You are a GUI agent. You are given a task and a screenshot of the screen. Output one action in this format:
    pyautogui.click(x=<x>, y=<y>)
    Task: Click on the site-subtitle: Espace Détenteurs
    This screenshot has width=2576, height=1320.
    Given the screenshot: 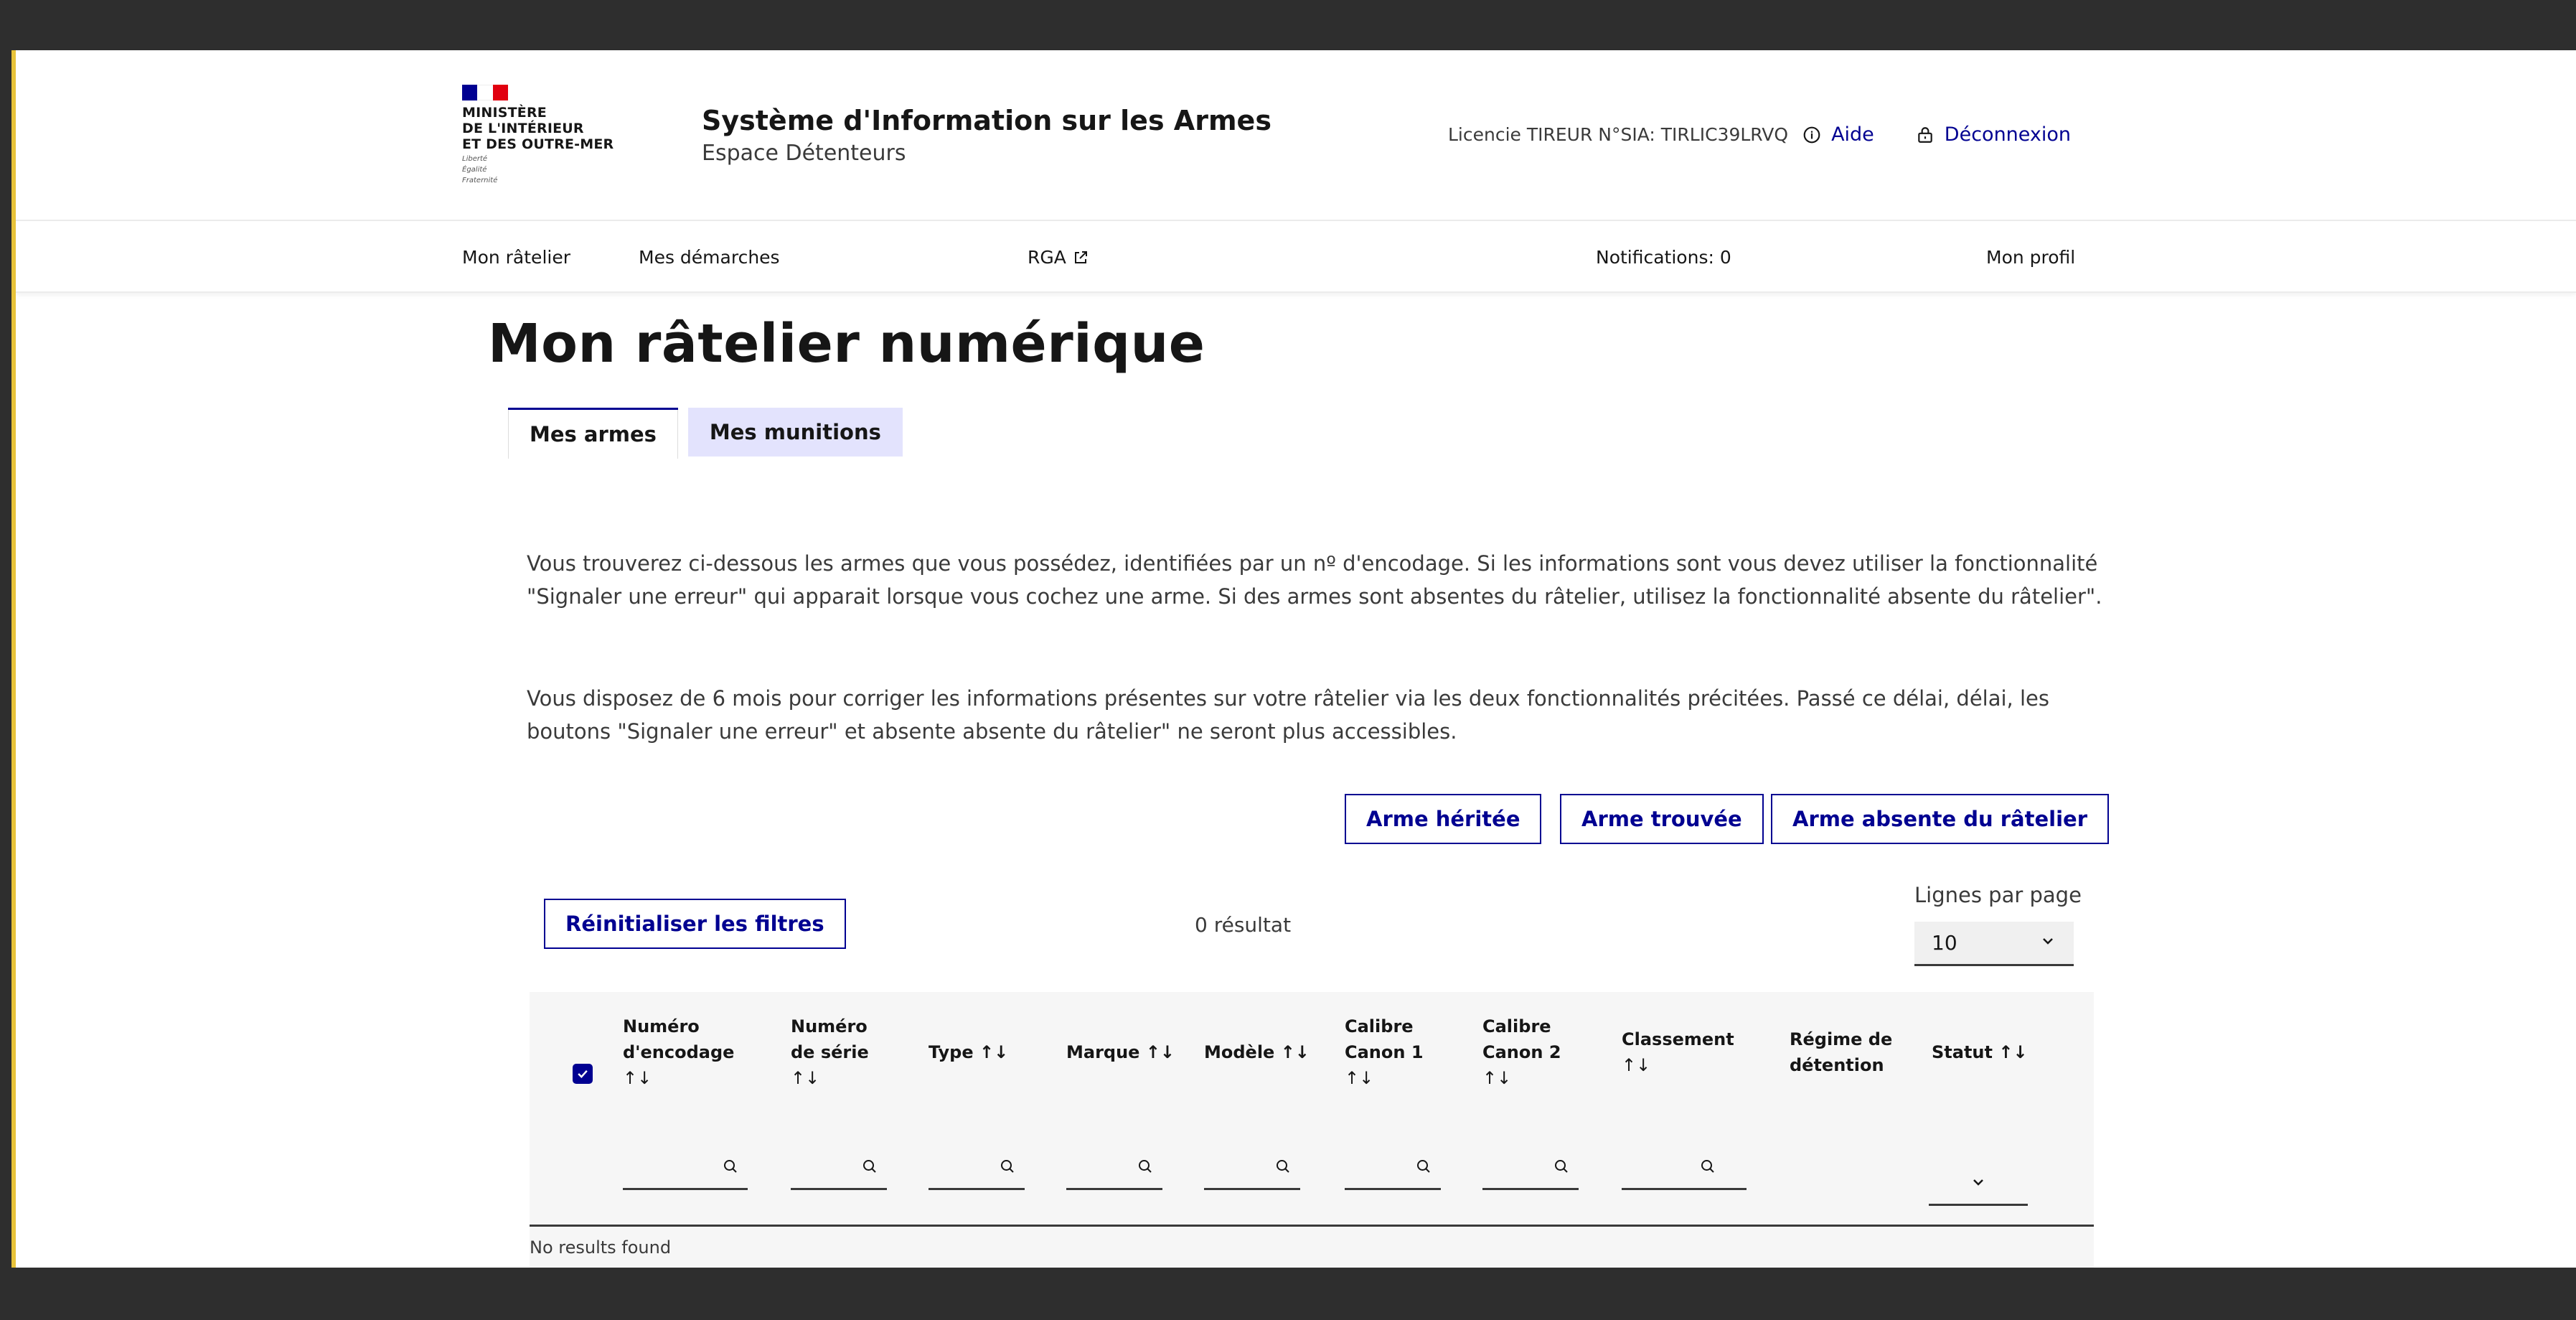 What is the action you would take?
    pyautogui.click(x=804, y=153)
    